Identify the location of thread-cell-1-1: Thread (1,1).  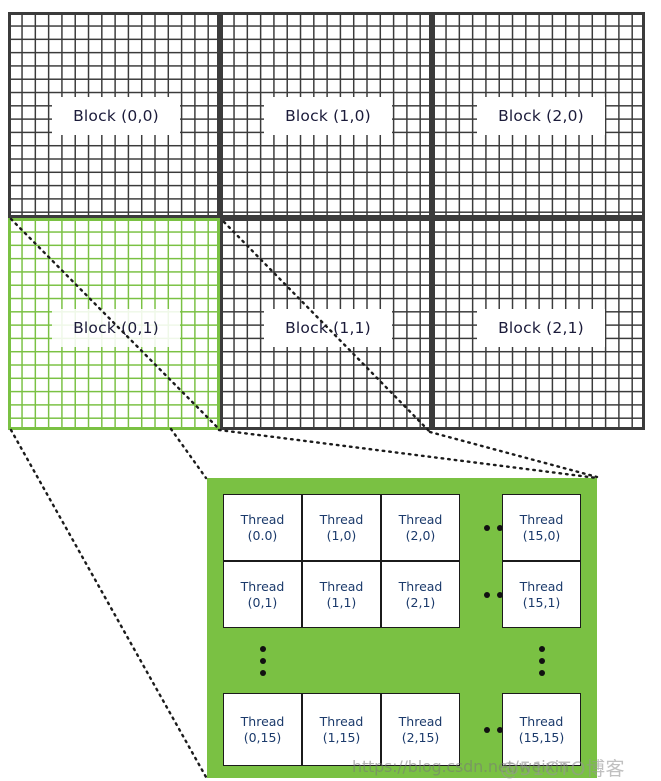
(341, 594).